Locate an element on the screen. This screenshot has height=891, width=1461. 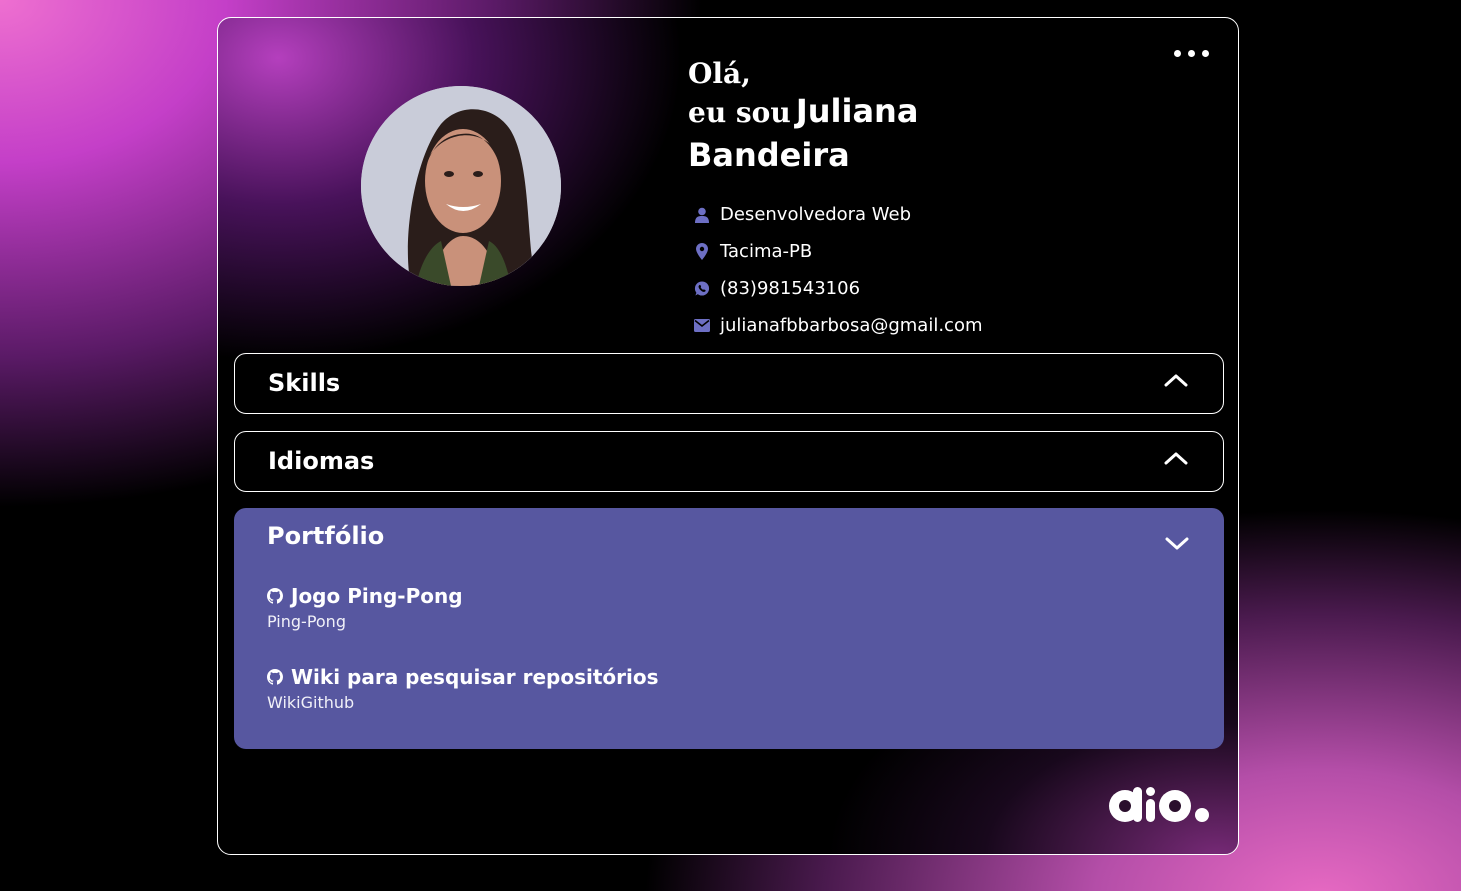
info-email: julianafbbarbosa@gmail.com is located at coordinates (838, 325).